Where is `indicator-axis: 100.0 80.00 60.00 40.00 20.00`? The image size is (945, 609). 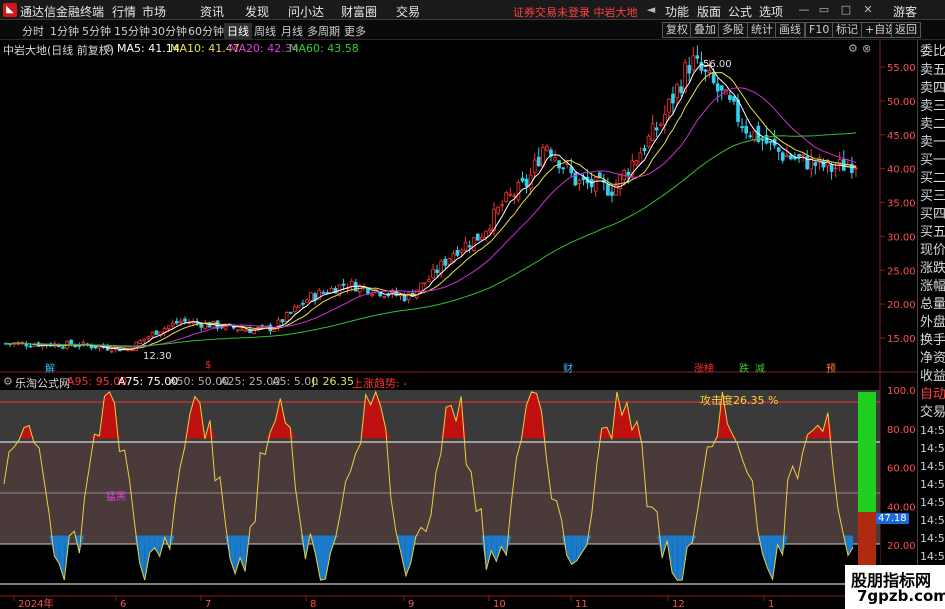 indicator-axis: 100.0 80.00 60.00 40.00 20.00 is located at coordinates (901, 469).